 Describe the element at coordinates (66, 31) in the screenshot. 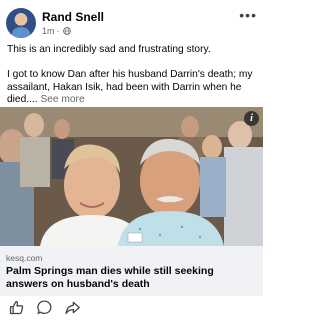

I see `globe-icon` at that location.